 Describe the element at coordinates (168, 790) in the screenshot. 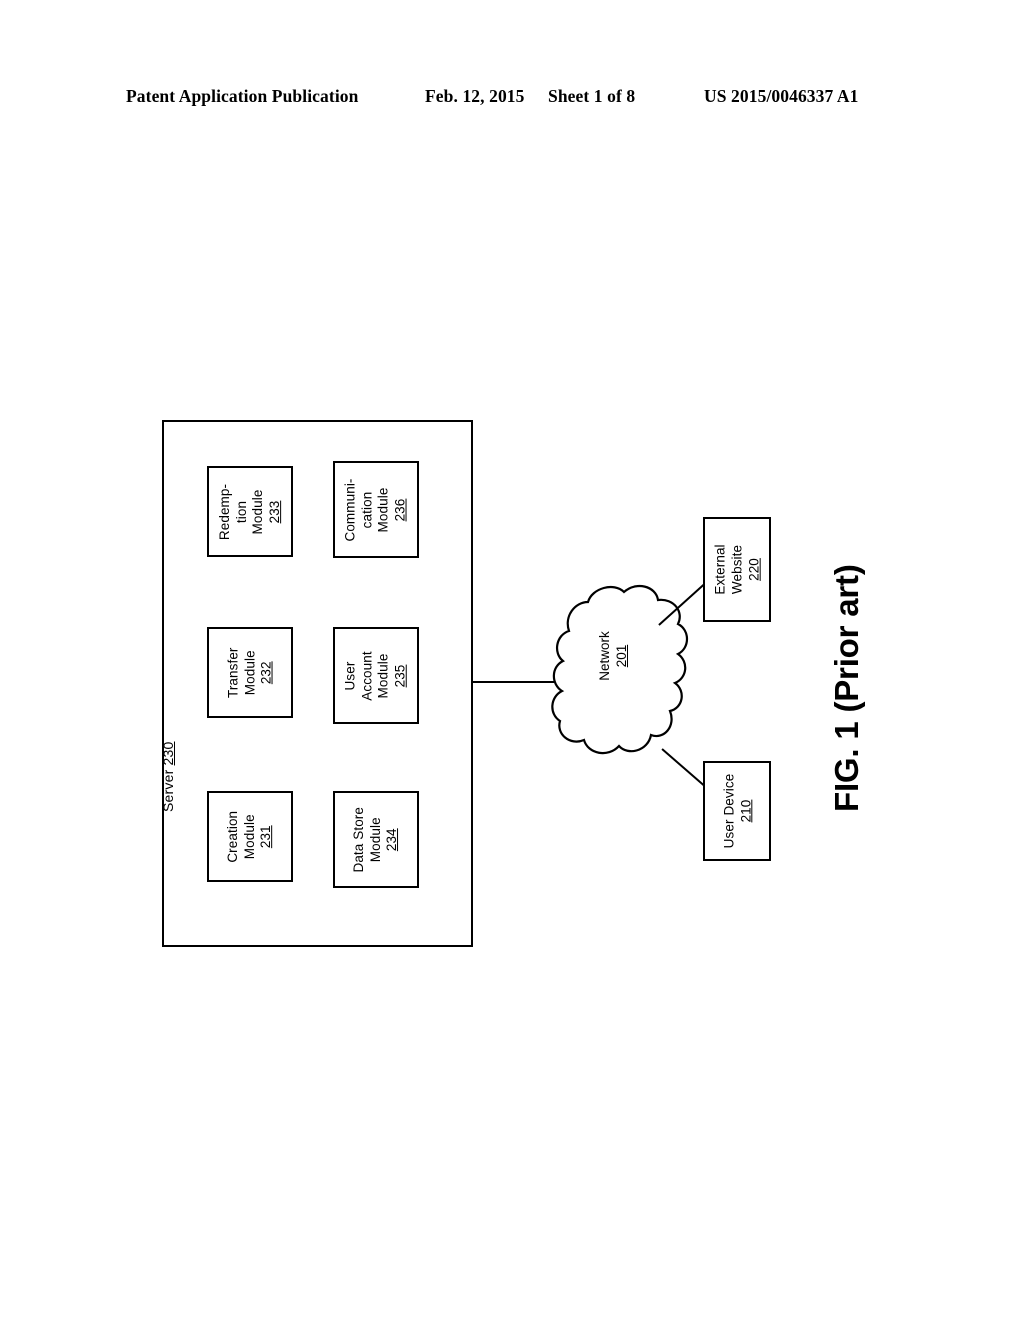

I see `server-label-text: Server` at that location.